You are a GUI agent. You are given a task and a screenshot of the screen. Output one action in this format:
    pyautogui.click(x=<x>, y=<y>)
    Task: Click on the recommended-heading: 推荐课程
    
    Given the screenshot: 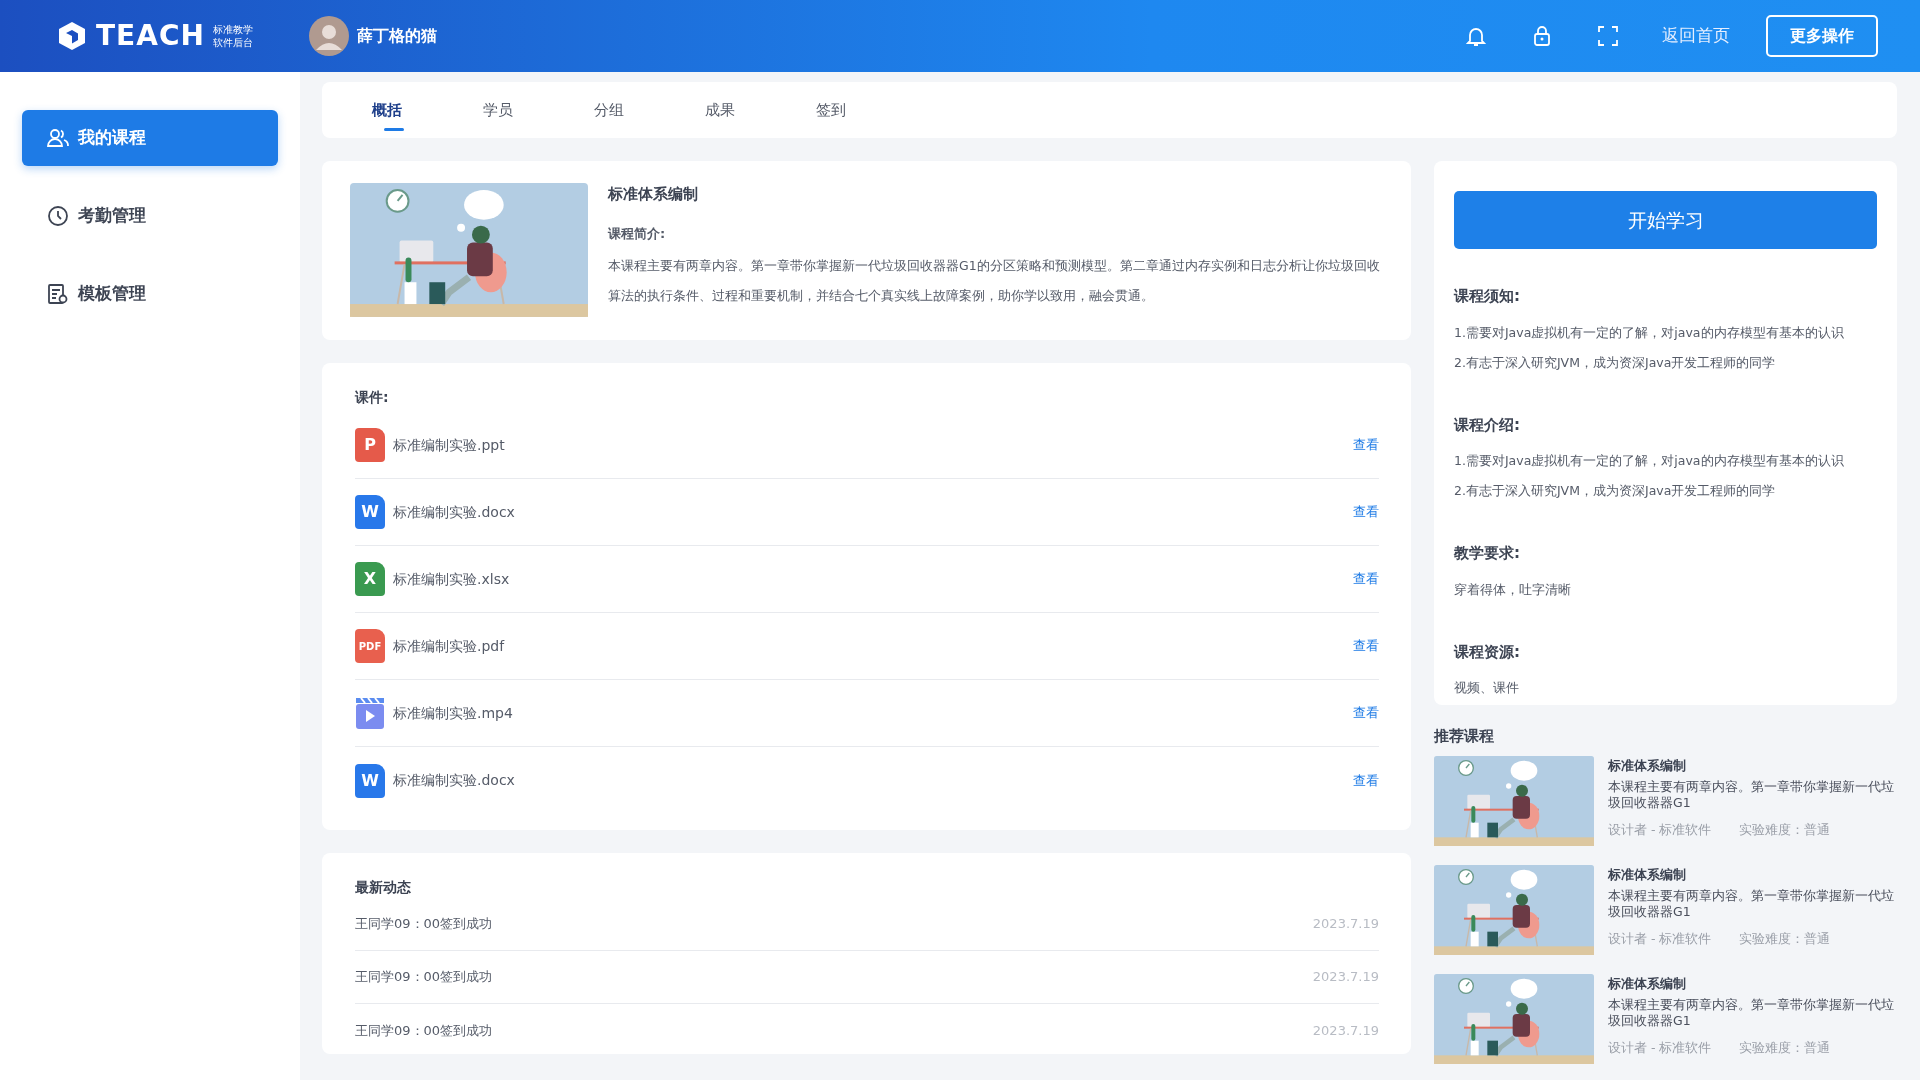 What is the action you would take?
    pyautogui.click(x=1464, y=736)
    